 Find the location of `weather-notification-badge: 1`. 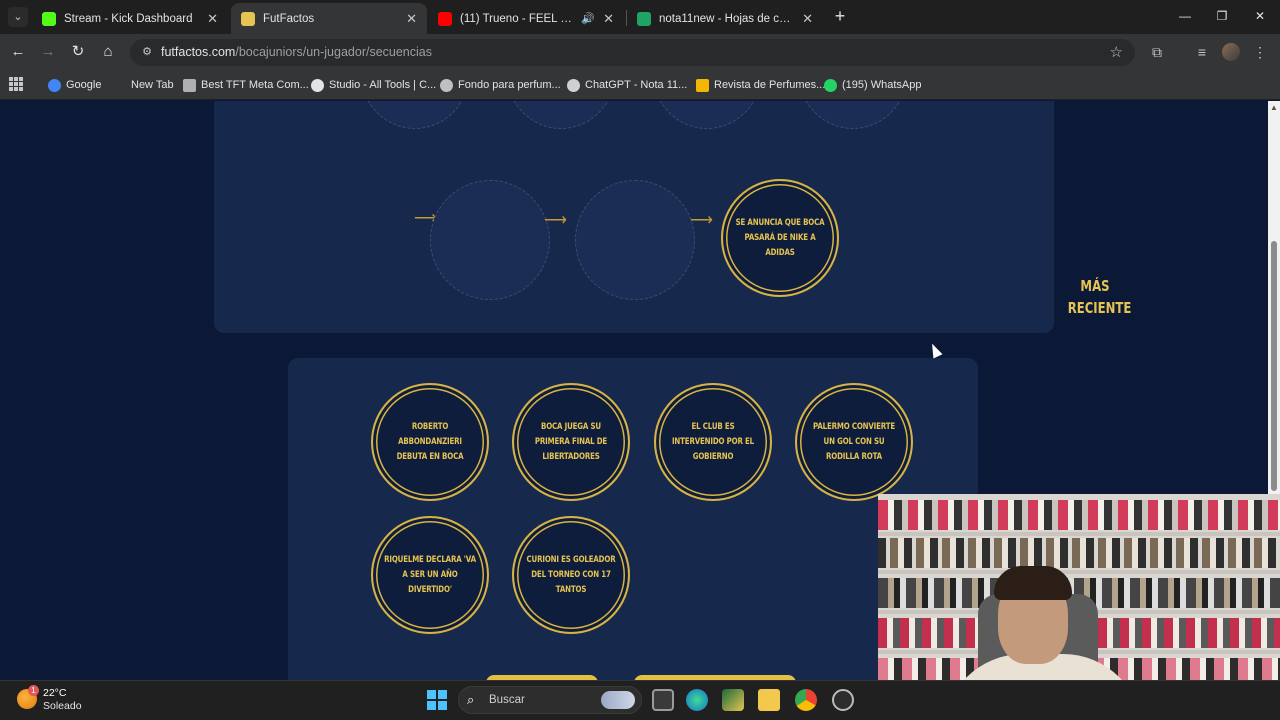

weather-notification-badge: 1 is located at coordinates (33, 690).